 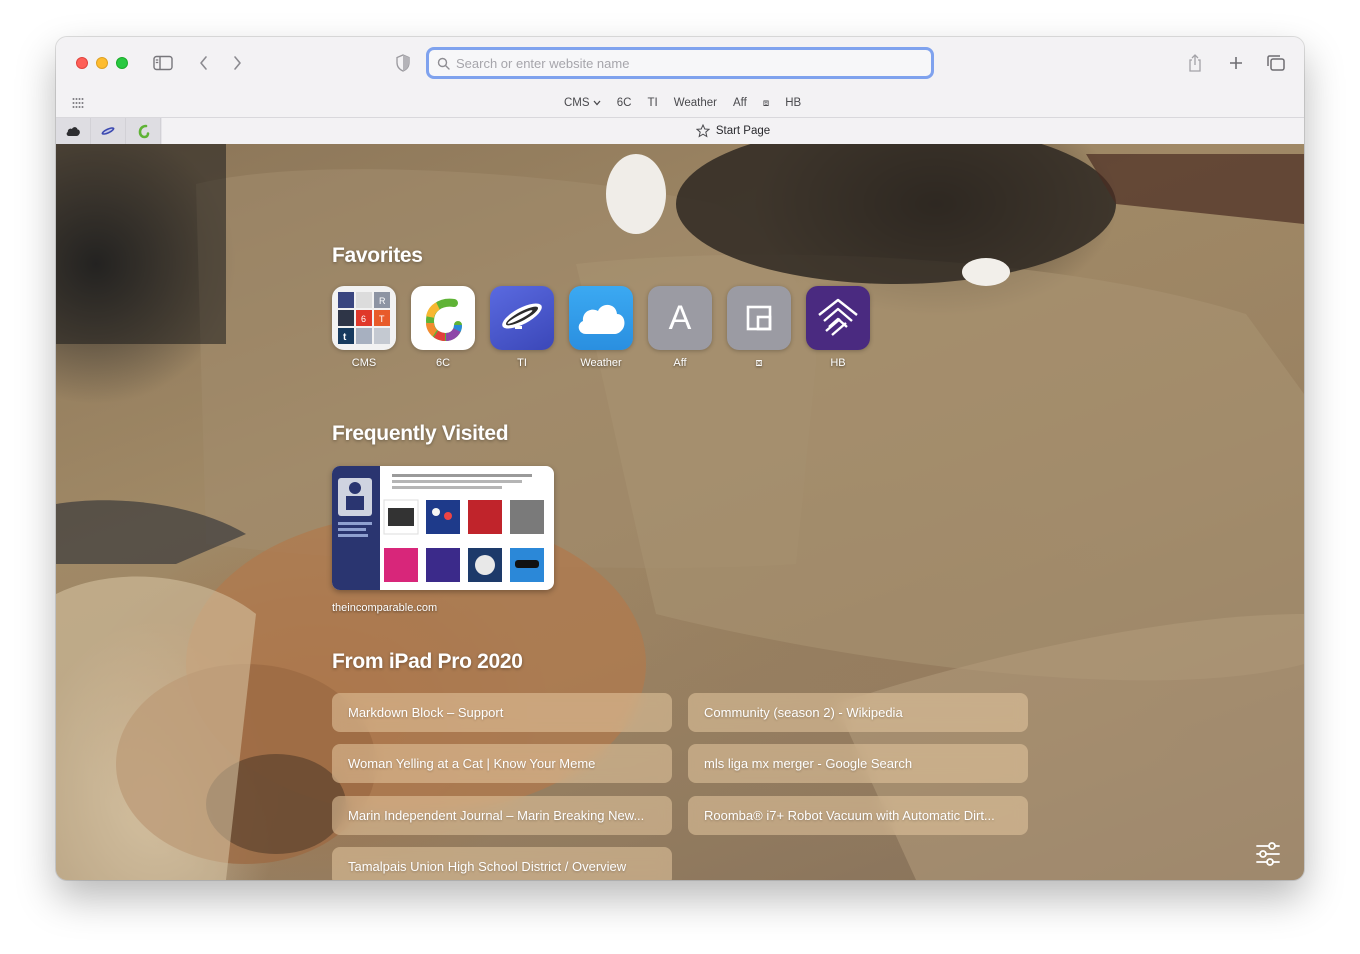 I want to click on close-window-button, so click(x=82, y=63).